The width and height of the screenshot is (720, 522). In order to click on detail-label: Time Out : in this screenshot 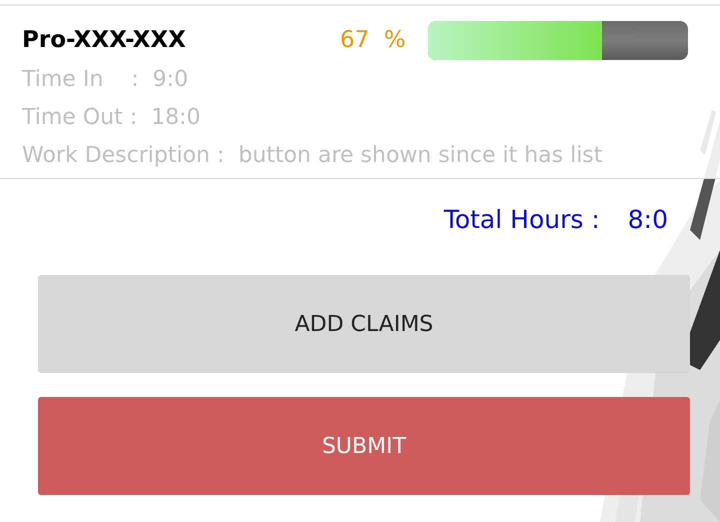, I will do `click(80, 117)`.